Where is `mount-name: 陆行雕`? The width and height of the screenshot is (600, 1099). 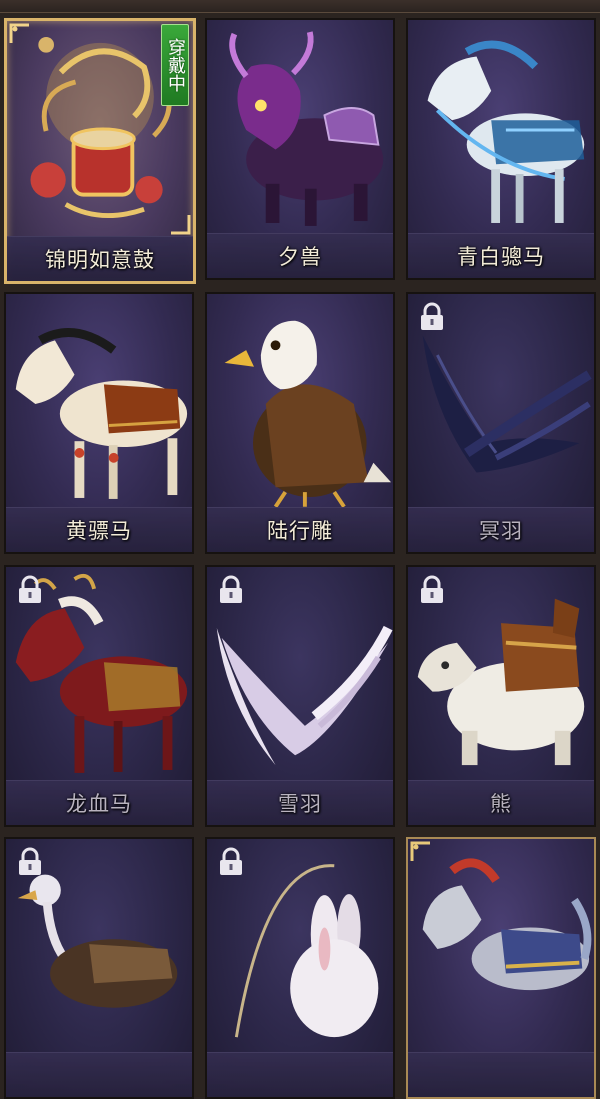 mount-name: 陆行雕 is located at coordinates (300, 531).